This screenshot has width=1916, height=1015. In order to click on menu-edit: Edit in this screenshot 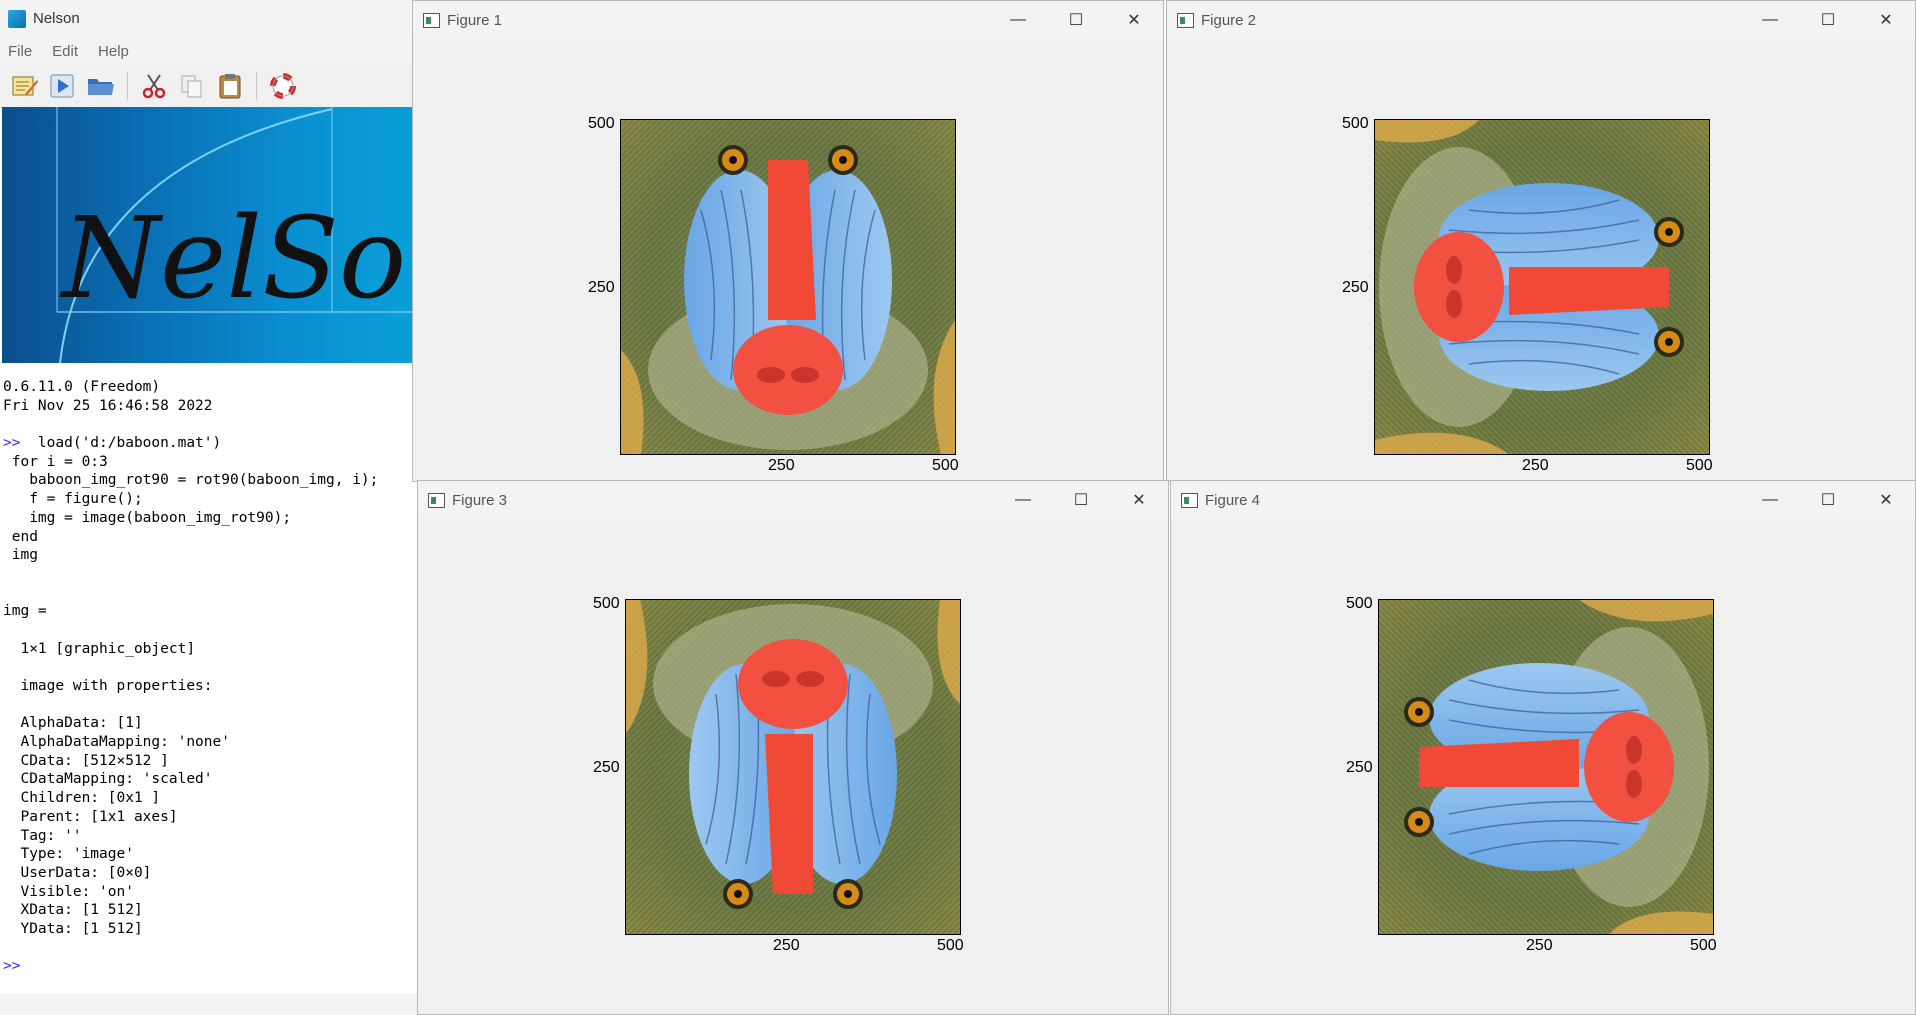, I will do `click(65, 51)`.